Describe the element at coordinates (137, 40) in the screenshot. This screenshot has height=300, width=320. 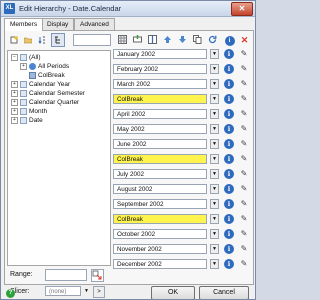
I see `insert-row-button` at that location.